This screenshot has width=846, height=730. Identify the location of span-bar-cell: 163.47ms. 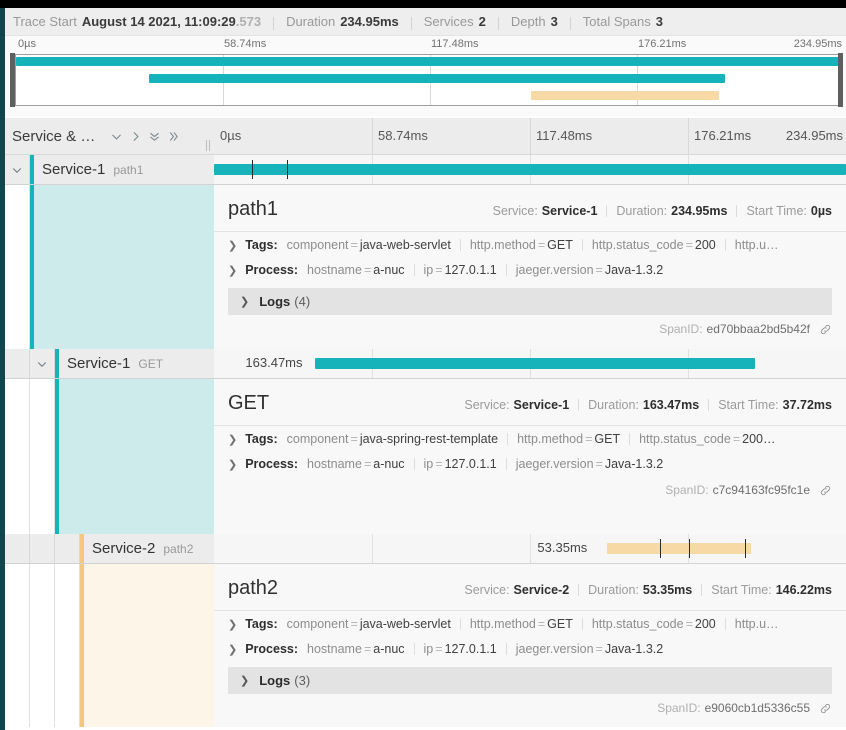
(530, 363).